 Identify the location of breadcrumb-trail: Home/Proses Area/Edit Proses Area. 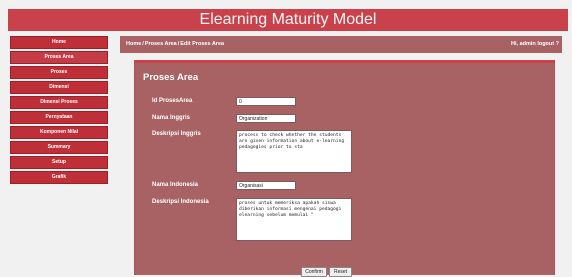
(175, 44).